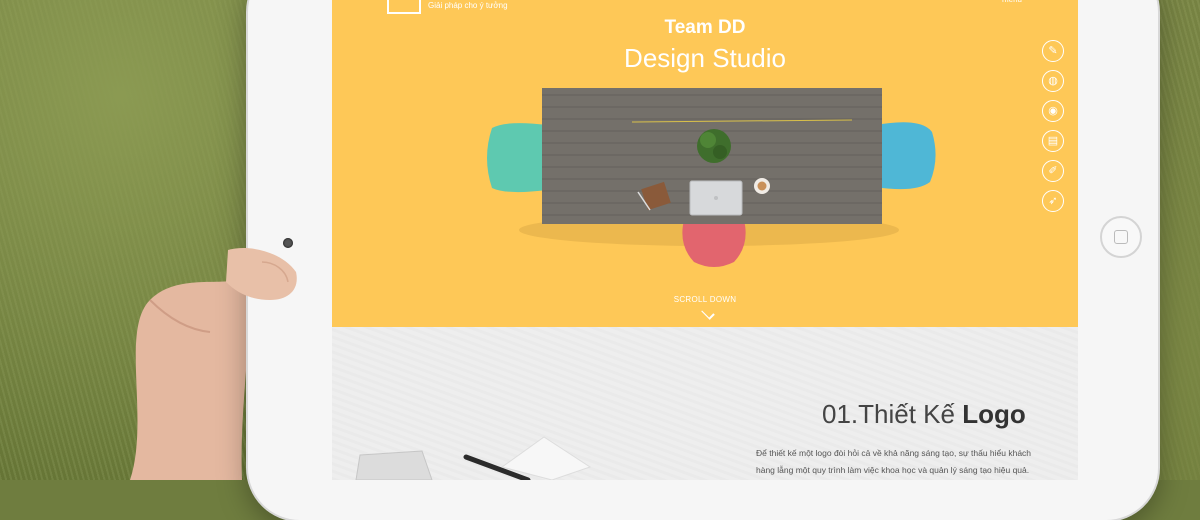 The height and width of the screenshot is (520, 1200). What do you see at coordinates (1053, 141) in the screenshot?
I see `document-icon: ▤` at bounding box center [1053, 141].